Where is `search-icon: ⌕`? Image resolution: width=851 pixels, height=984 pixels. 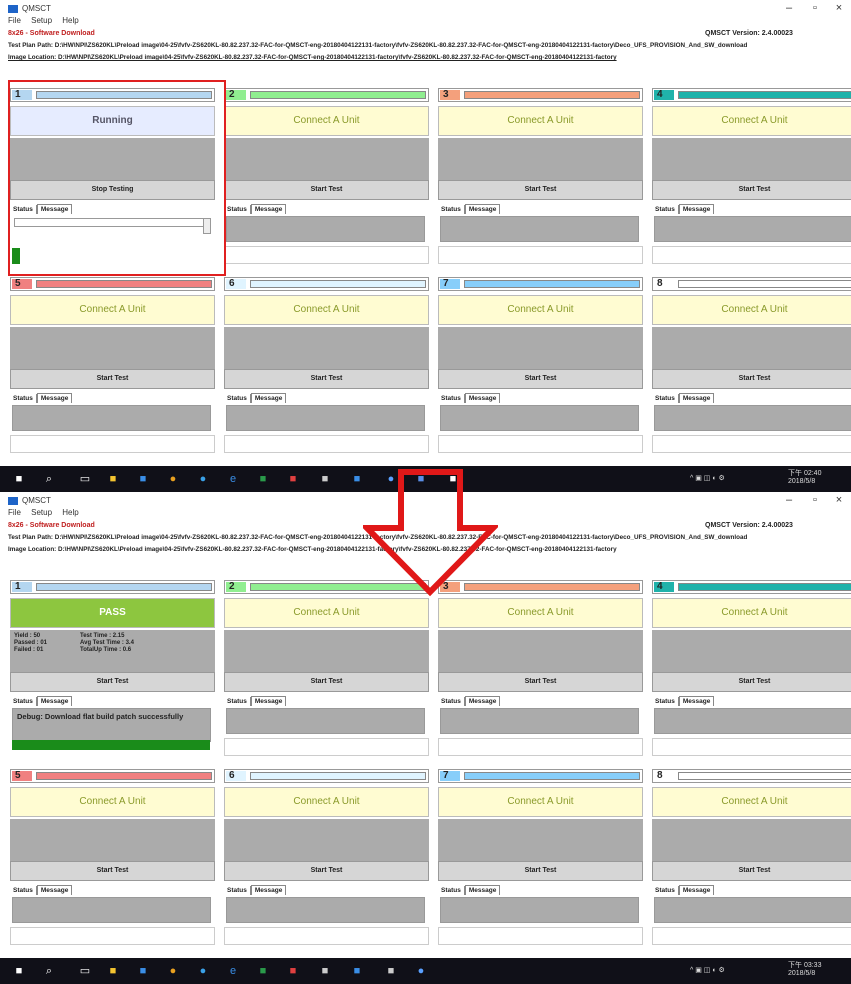 search-icon: ⌕ is located at coordinates (49, 479).